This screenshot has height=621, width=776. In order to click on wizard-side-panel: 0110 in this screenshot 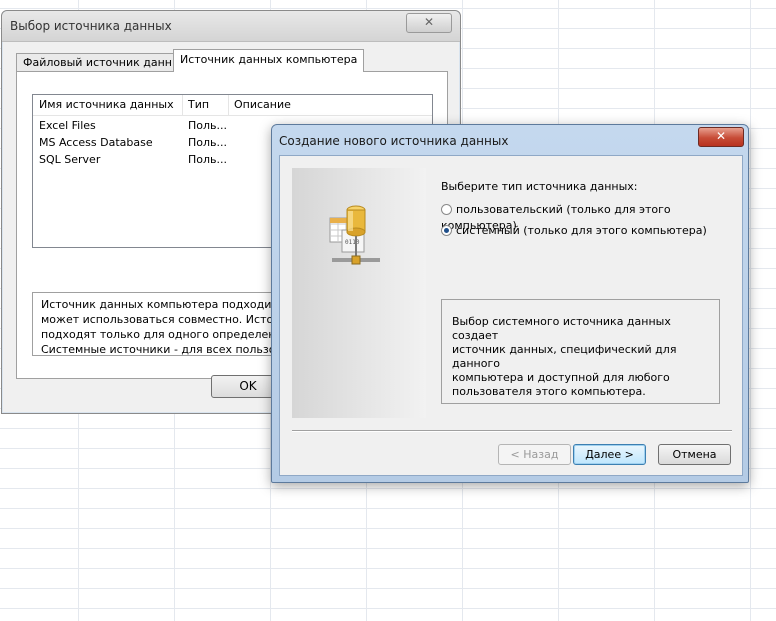, I will do `click(359, 293)`.